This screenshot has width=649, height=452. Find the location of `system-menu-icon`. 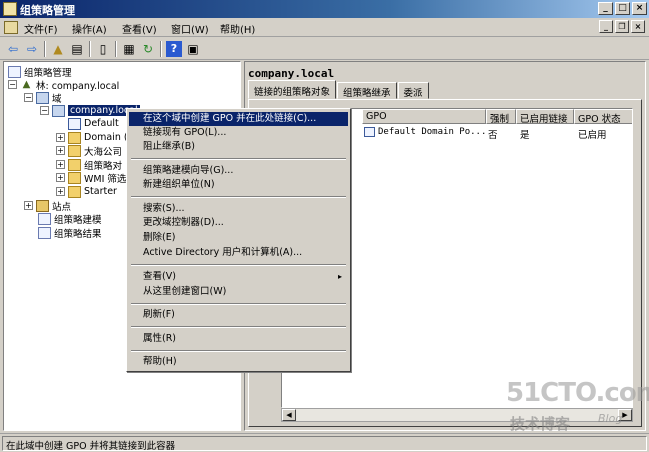

system-menu-icon is located at coordinates (11, 27).